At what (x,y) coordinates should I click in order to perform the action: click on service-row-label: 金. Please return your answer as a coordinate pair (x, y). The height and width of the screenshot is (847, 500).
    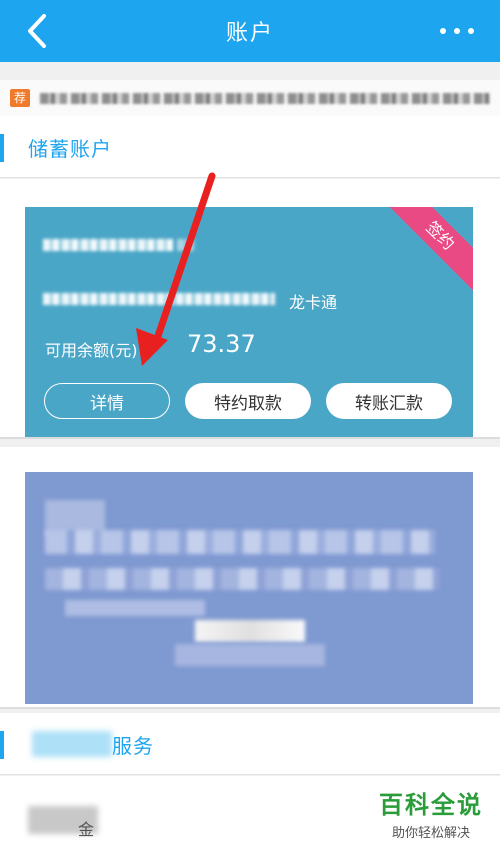
    Looking at the image, I should click on (86, 829).